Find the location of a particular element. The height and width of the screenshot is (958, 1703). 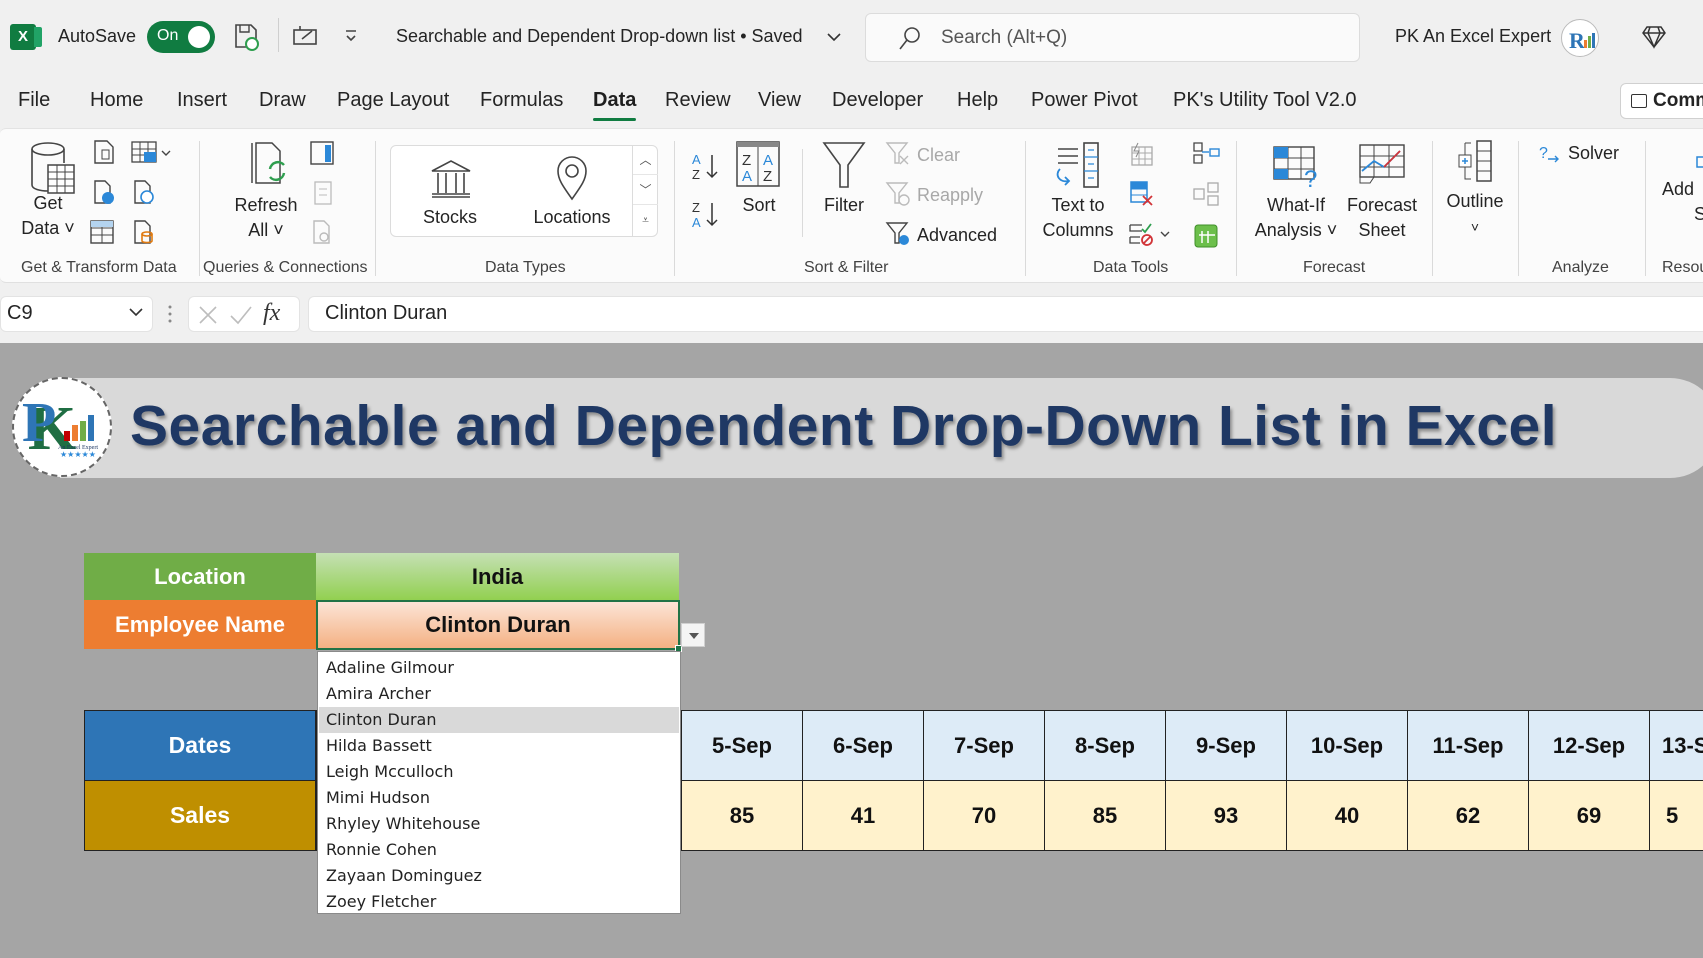

add-ins-icon is located at coordinates (1699, 161).